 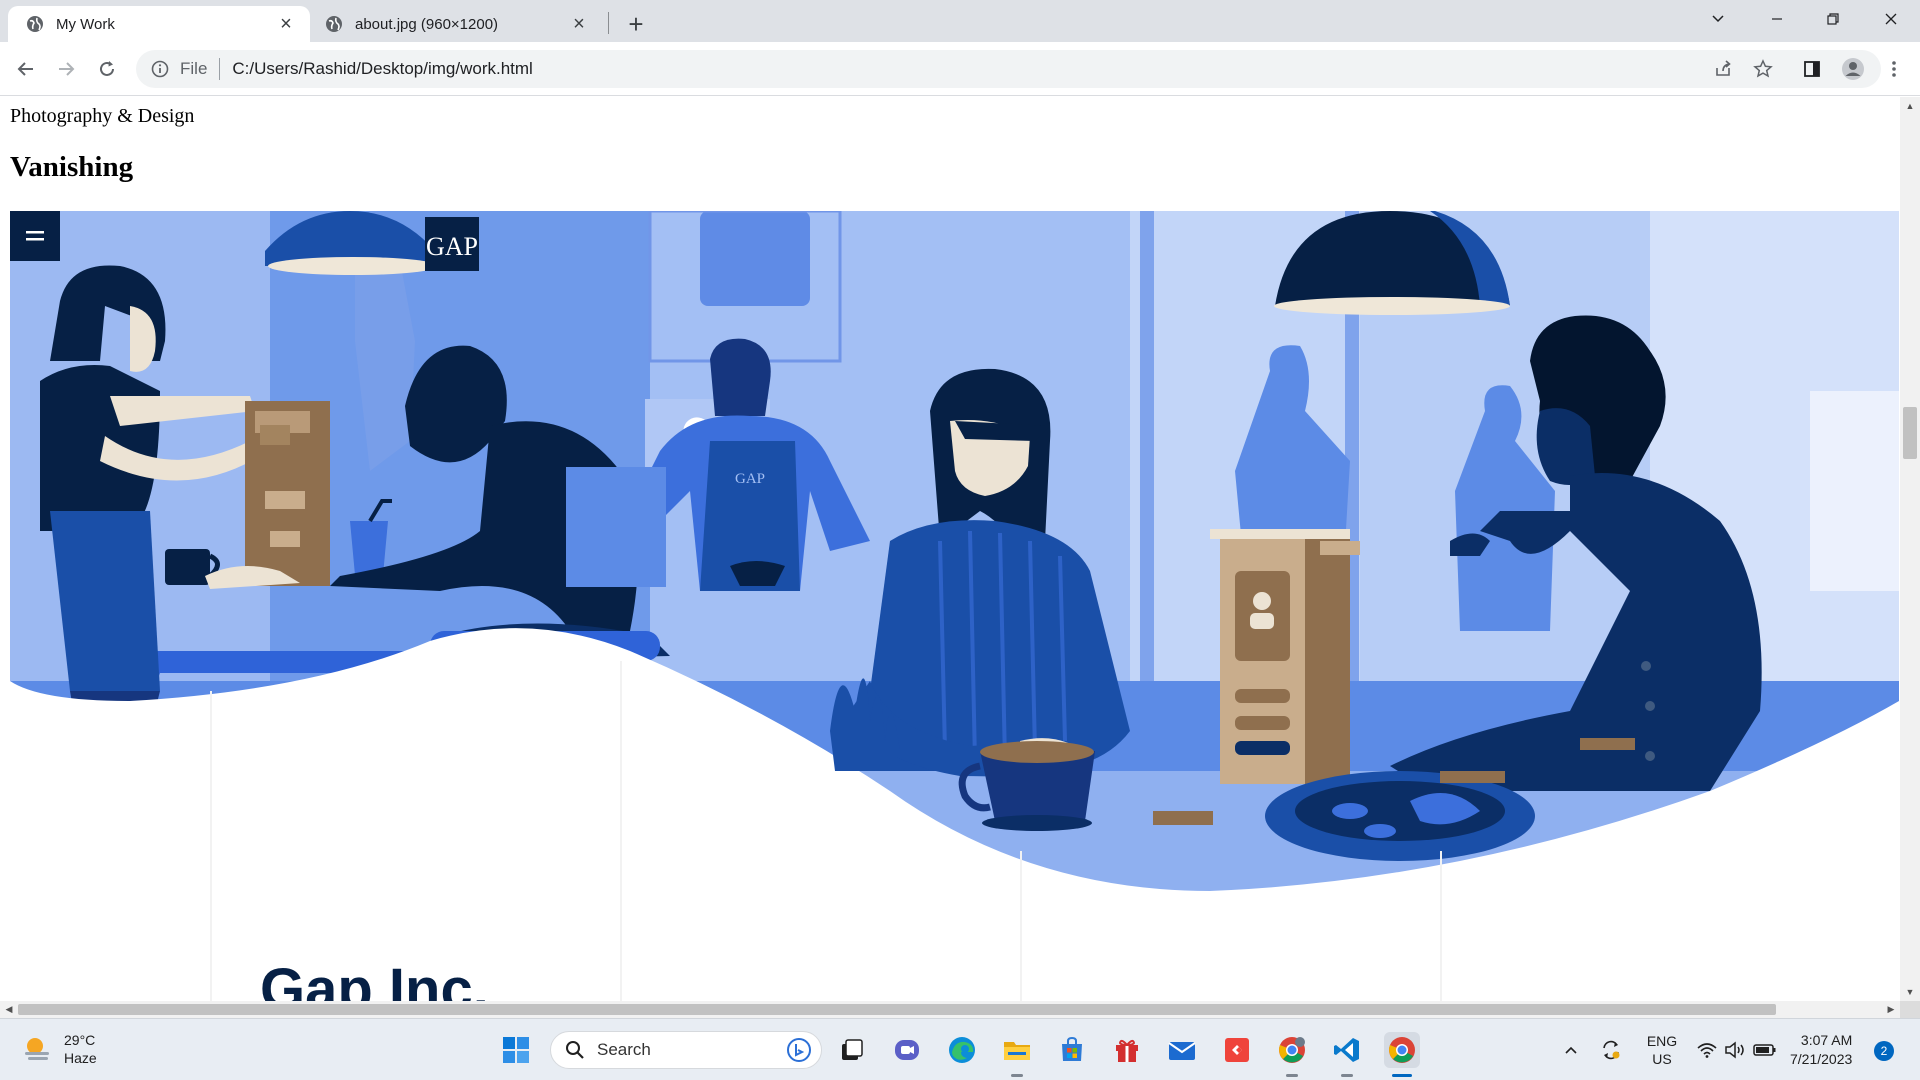 I want to click on task-view-icon, so click(x=852, y=1050).